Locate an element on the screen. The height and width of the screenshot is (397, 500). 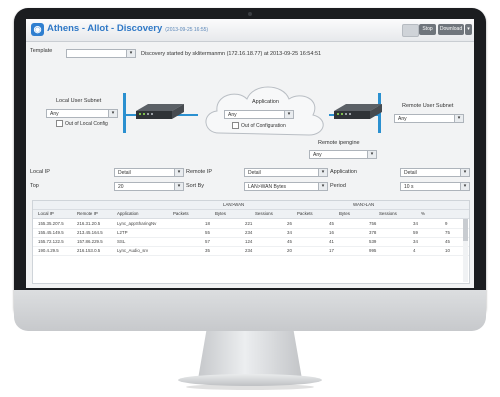
application-filter-label: Application is located at coordinates (343, 172).